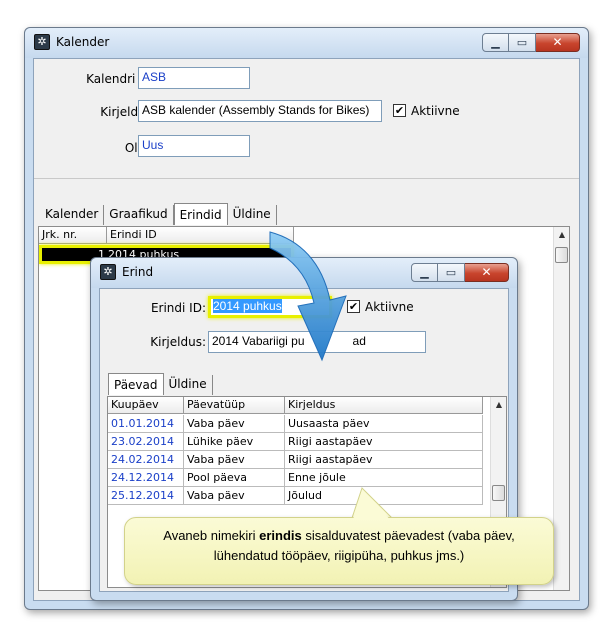 The height and width of the screenshot is (624, 609). I want to click on tab-kalender: Kalender, so click(72, 215).